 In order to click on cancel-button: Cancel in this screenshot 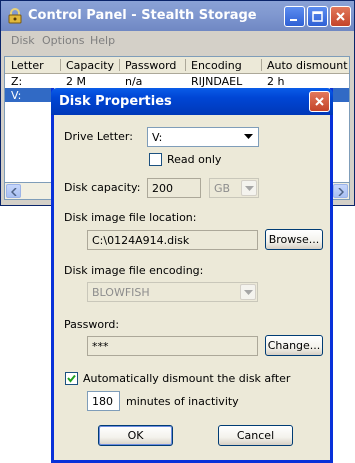, I will do `click(255, 435)`.